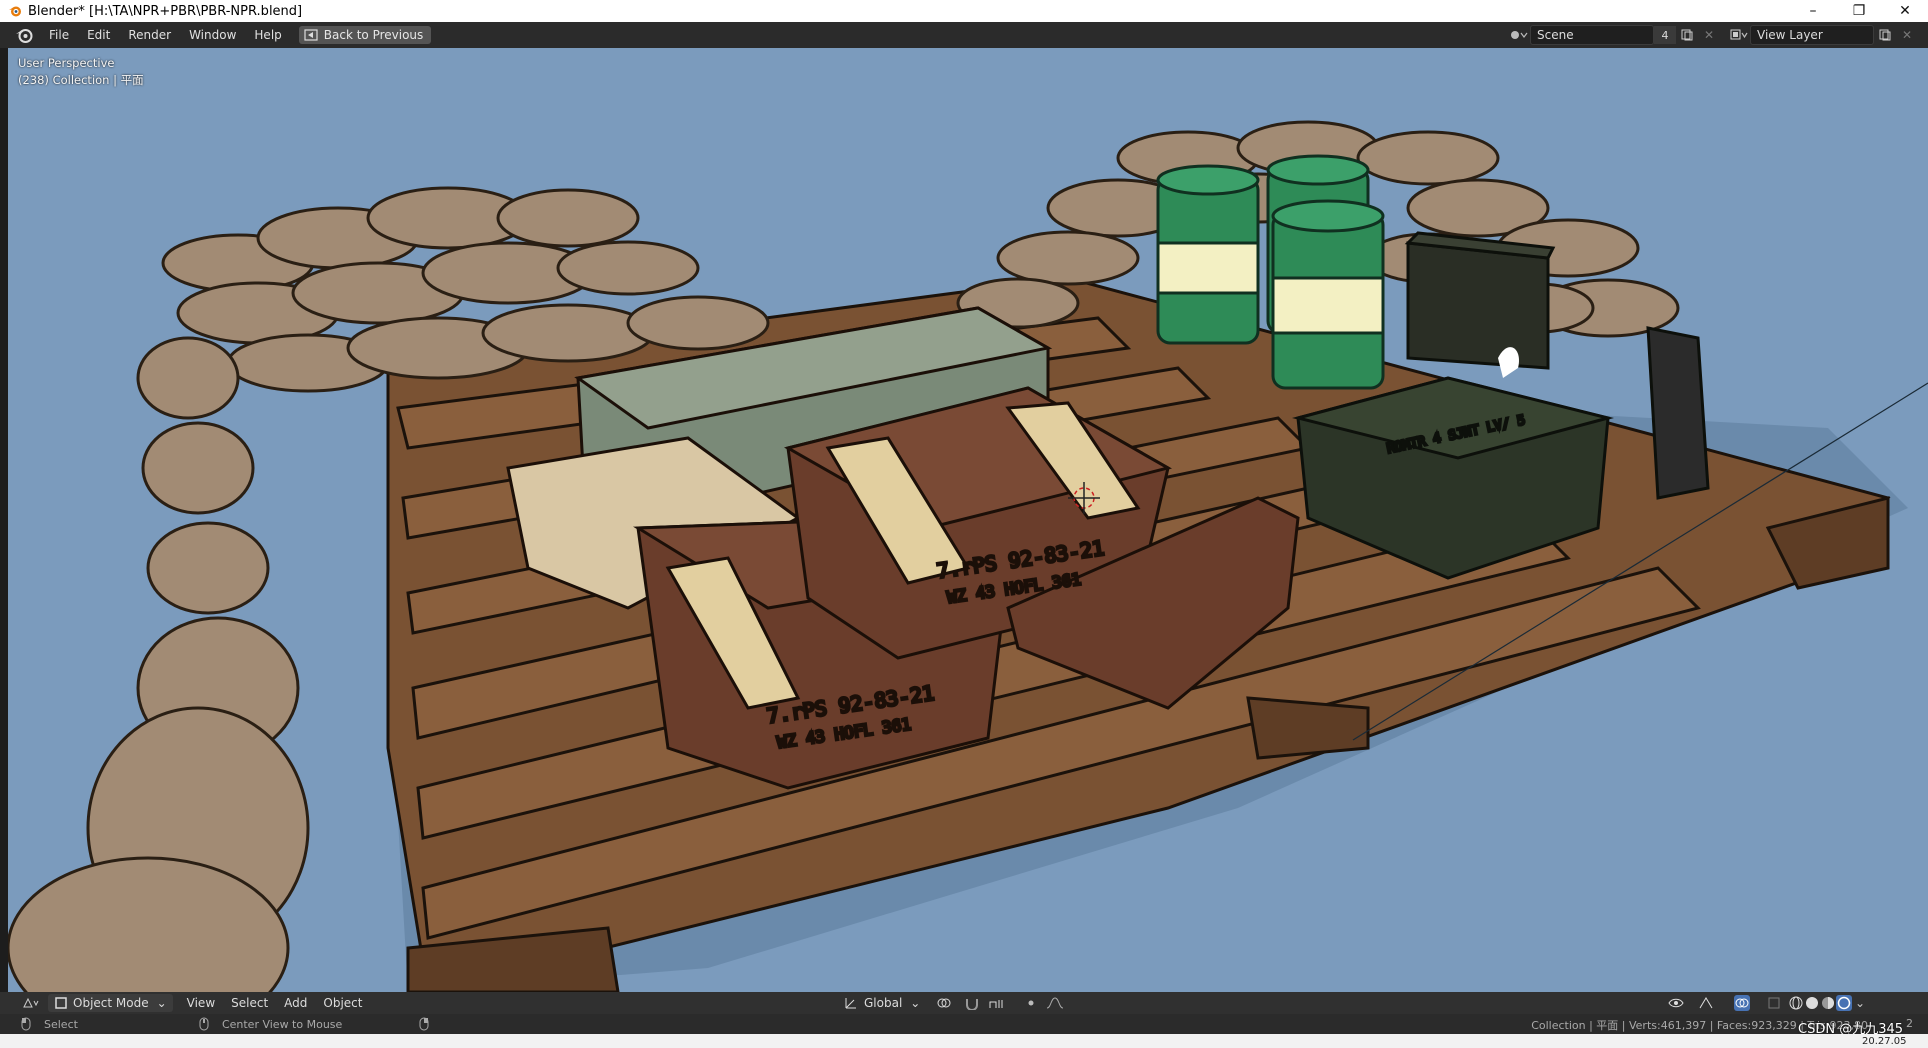 Image resolution: width=1928 pixels, height=1048 pixels. Describe the element at coordinates (1790, 35) in the screenshot. I see `view-layer-name: View Layer` at that location.